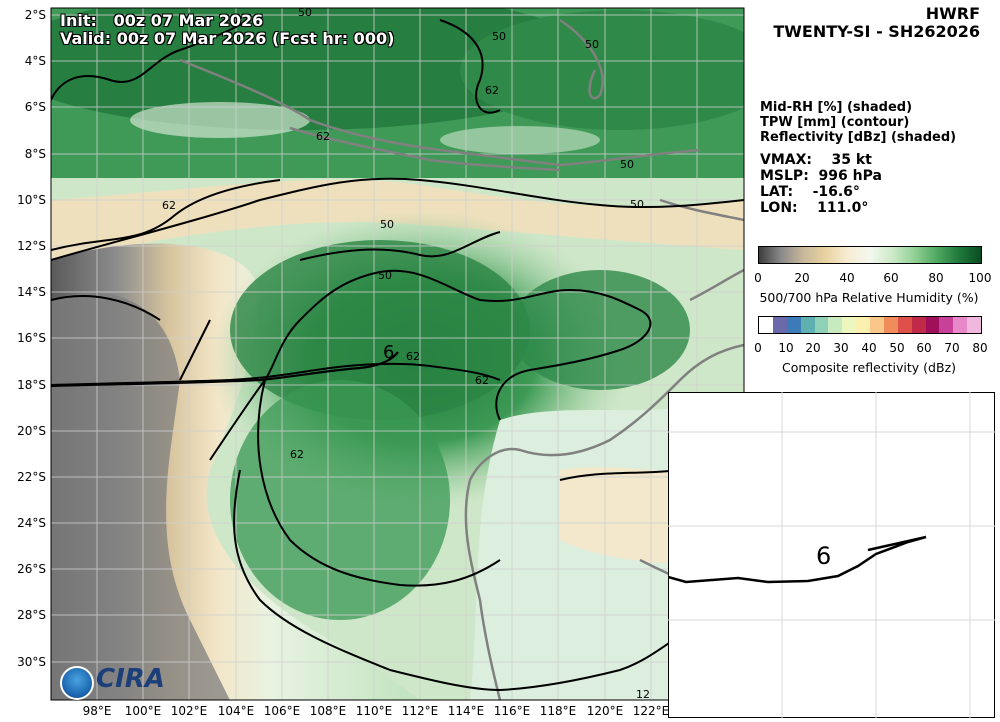  I want to click on ref-tick: 50, so click(897, 348).